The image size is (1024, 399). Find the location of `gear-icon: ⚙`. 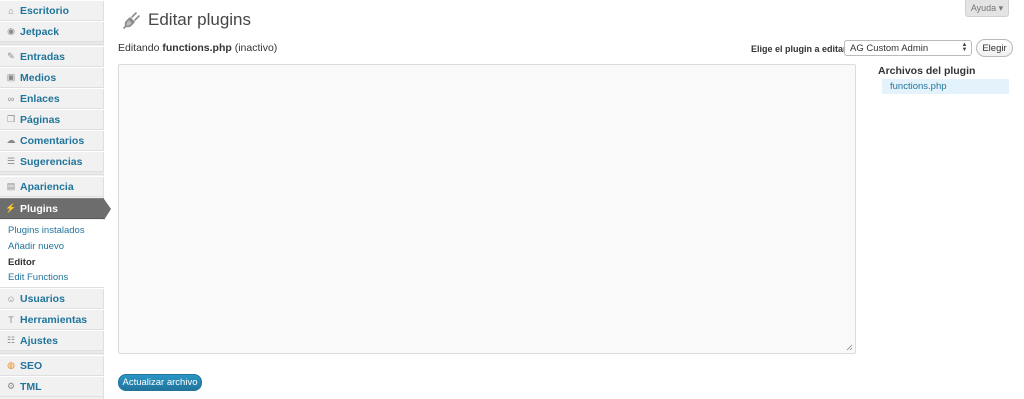

gear-icon: ⚙ is located at coordinates (11, 386).